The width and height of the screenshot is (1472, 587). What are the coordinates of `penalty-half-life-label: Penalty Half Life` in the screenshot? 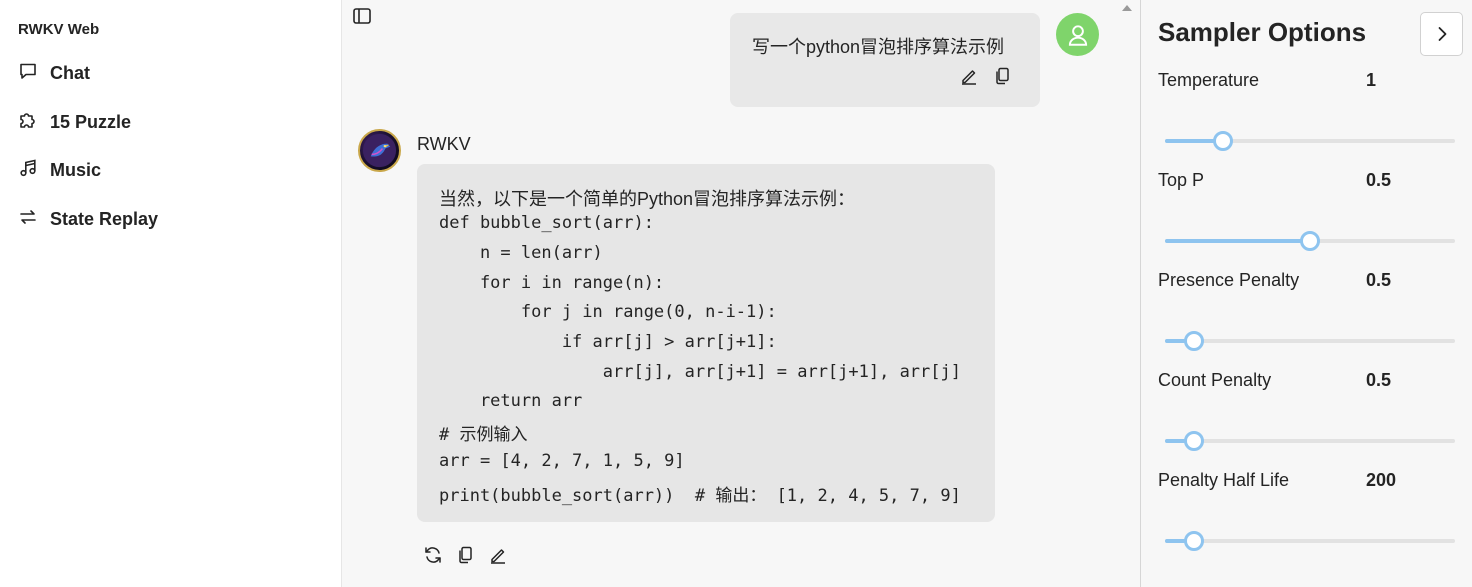 It's located at (1224, 480).